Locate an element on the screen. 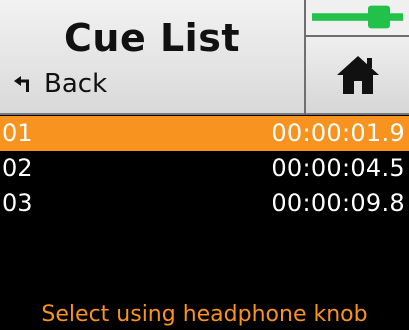 The height and width of the screenshot is (330, 409). home-icon is located at coordinates (357, 75).